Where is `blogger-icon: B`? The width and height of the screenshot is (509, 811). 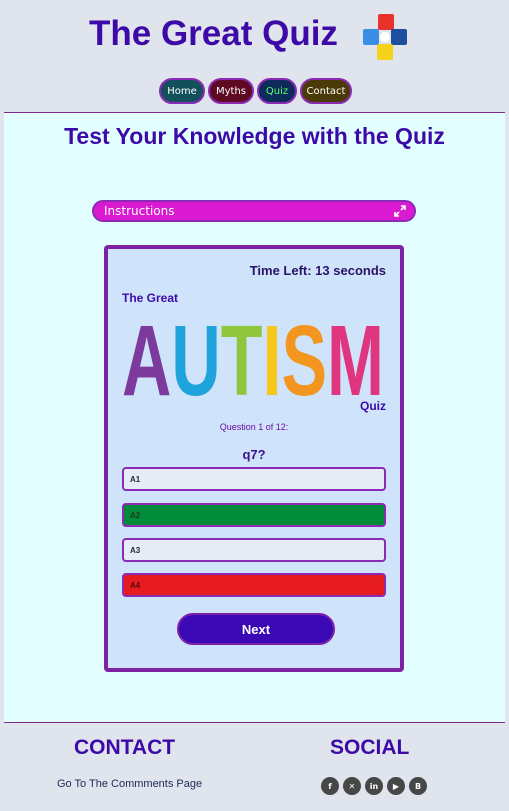 blogger-icon: B is located at coordinates (418, 786).